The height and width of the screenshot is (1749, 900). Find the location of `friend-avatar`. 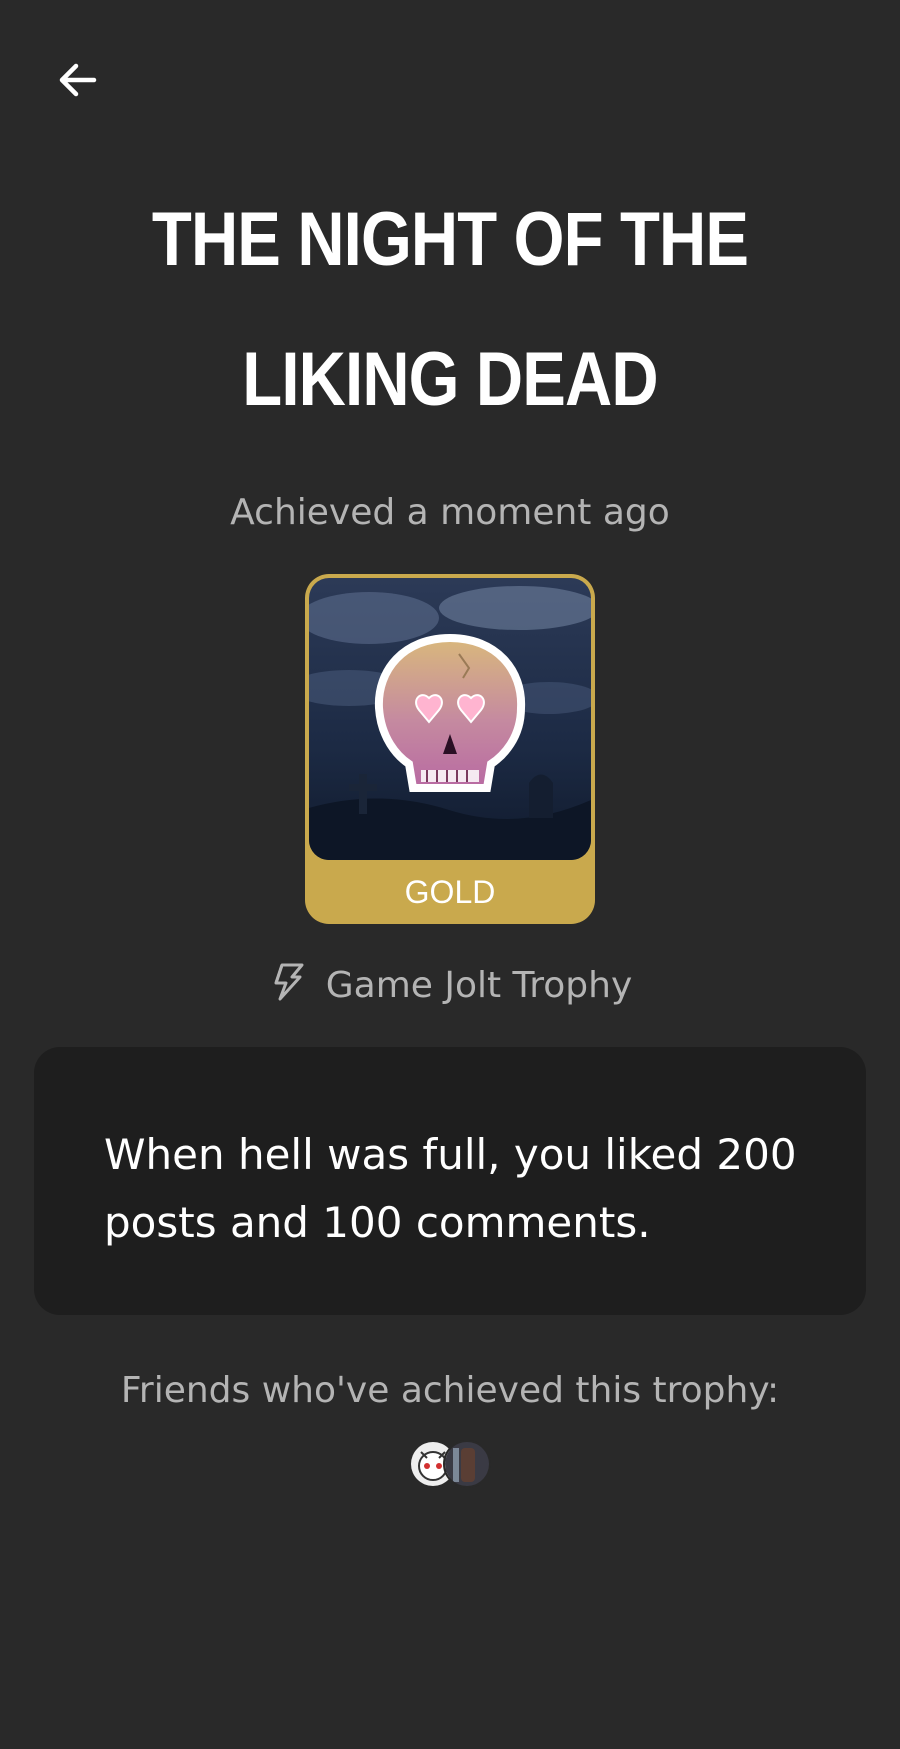

friend-avatar is located at coordinates (467, 1464).